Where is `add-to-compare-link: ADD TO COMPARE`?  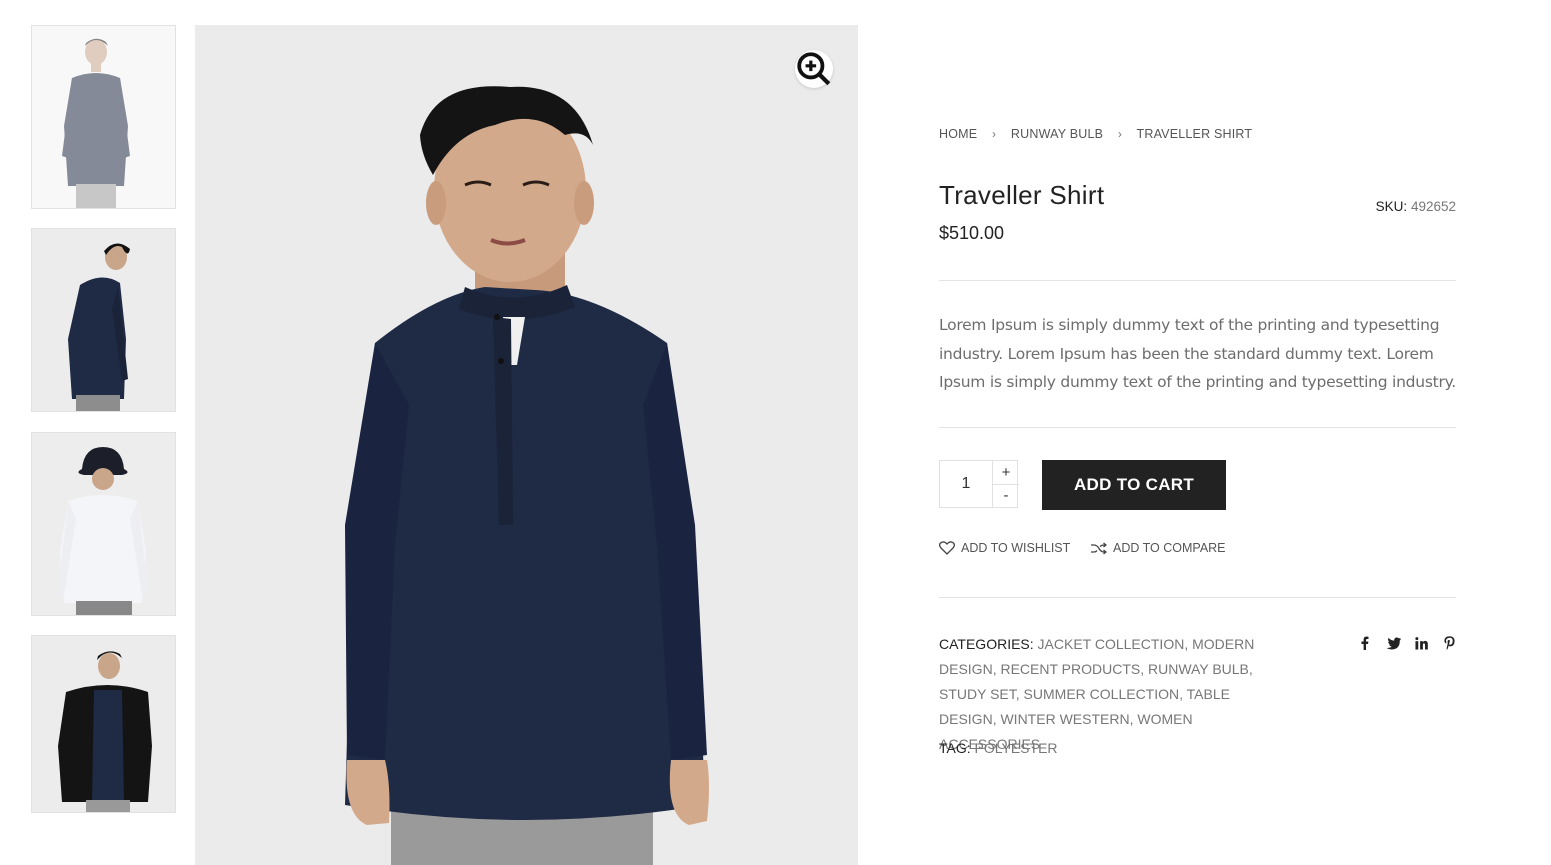
add-to-compare-link: ADD TO COMPARE is located at coordinates (1158, 548).